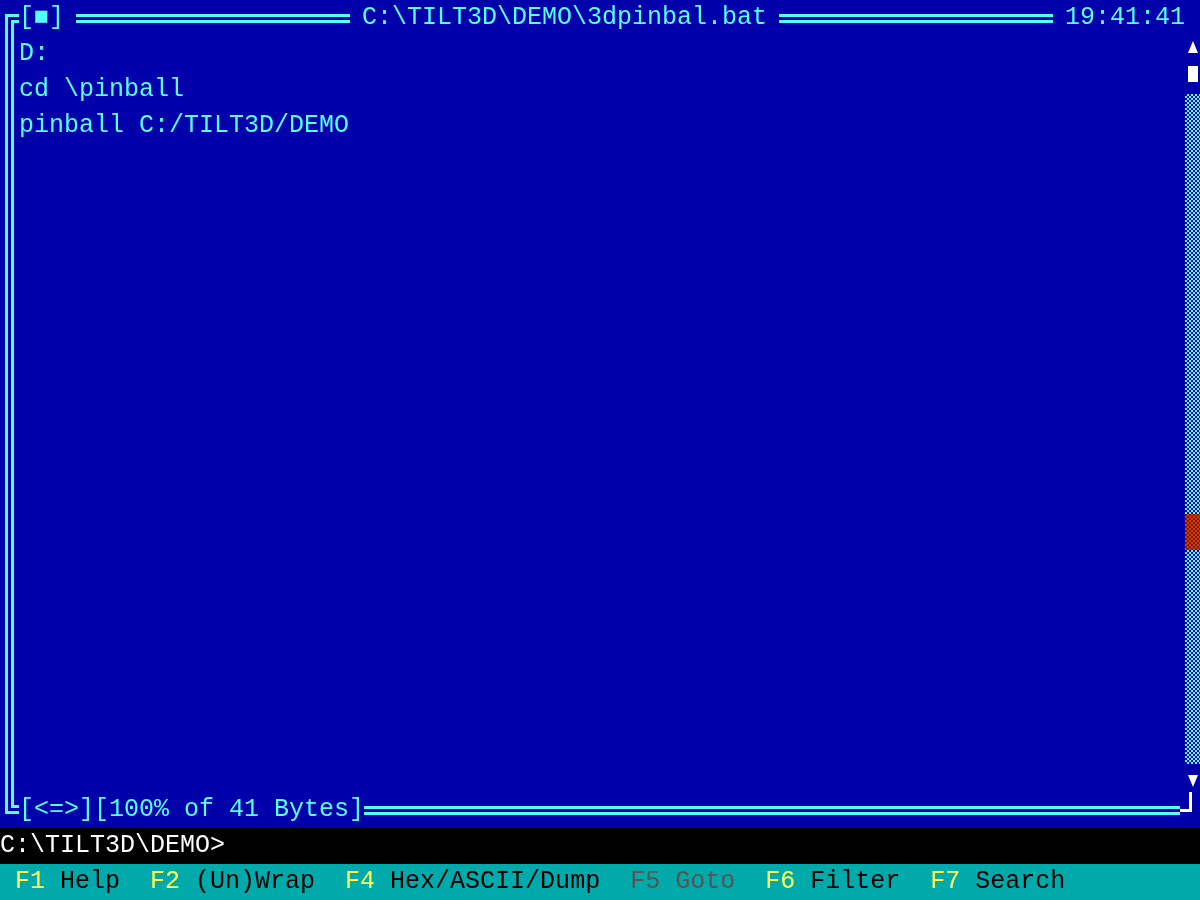 The height and width of the screenshot is (900, 1200). What do you see at coordinates (1124, 18) in the screenshot?
I see `clock: 19:41:41` at bounding box center [1124, 18].